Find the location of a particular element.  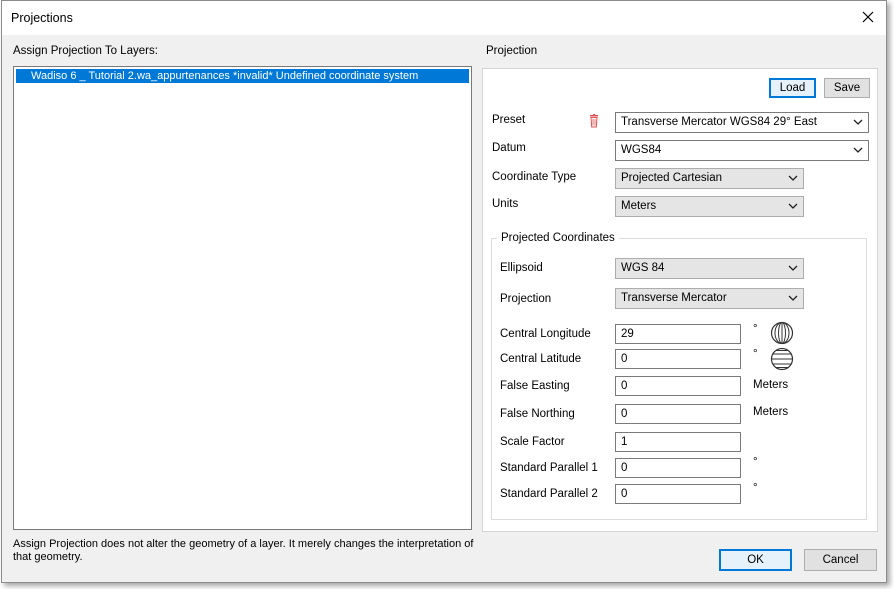

datum-value: WGS84 is located at coordinates (641, 150).